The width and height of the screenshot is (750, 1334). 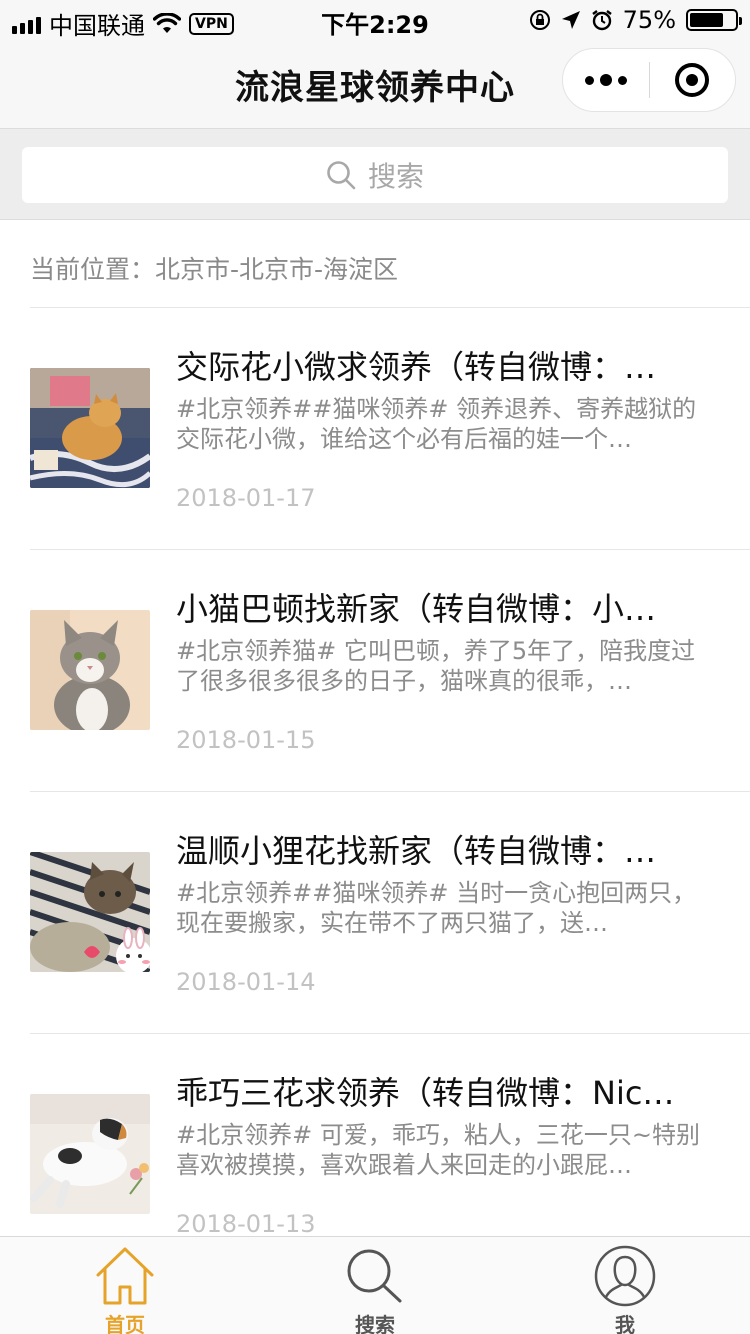 What do you see at coordinates (125, 1323) in the screenshot?
I see `tab-label: 首页` at bounding box center [125, 1323].